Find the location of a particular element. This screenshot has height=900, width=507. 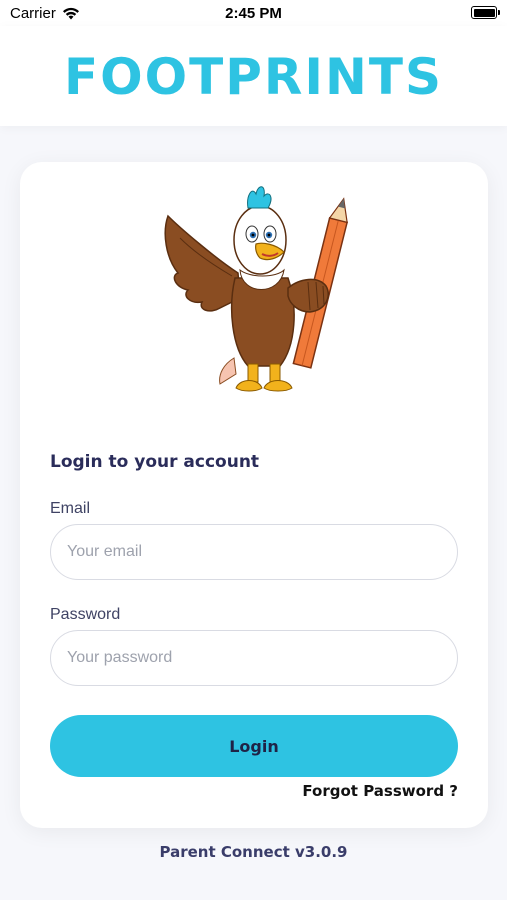

battery-icon is located at coordinates (485, 12).